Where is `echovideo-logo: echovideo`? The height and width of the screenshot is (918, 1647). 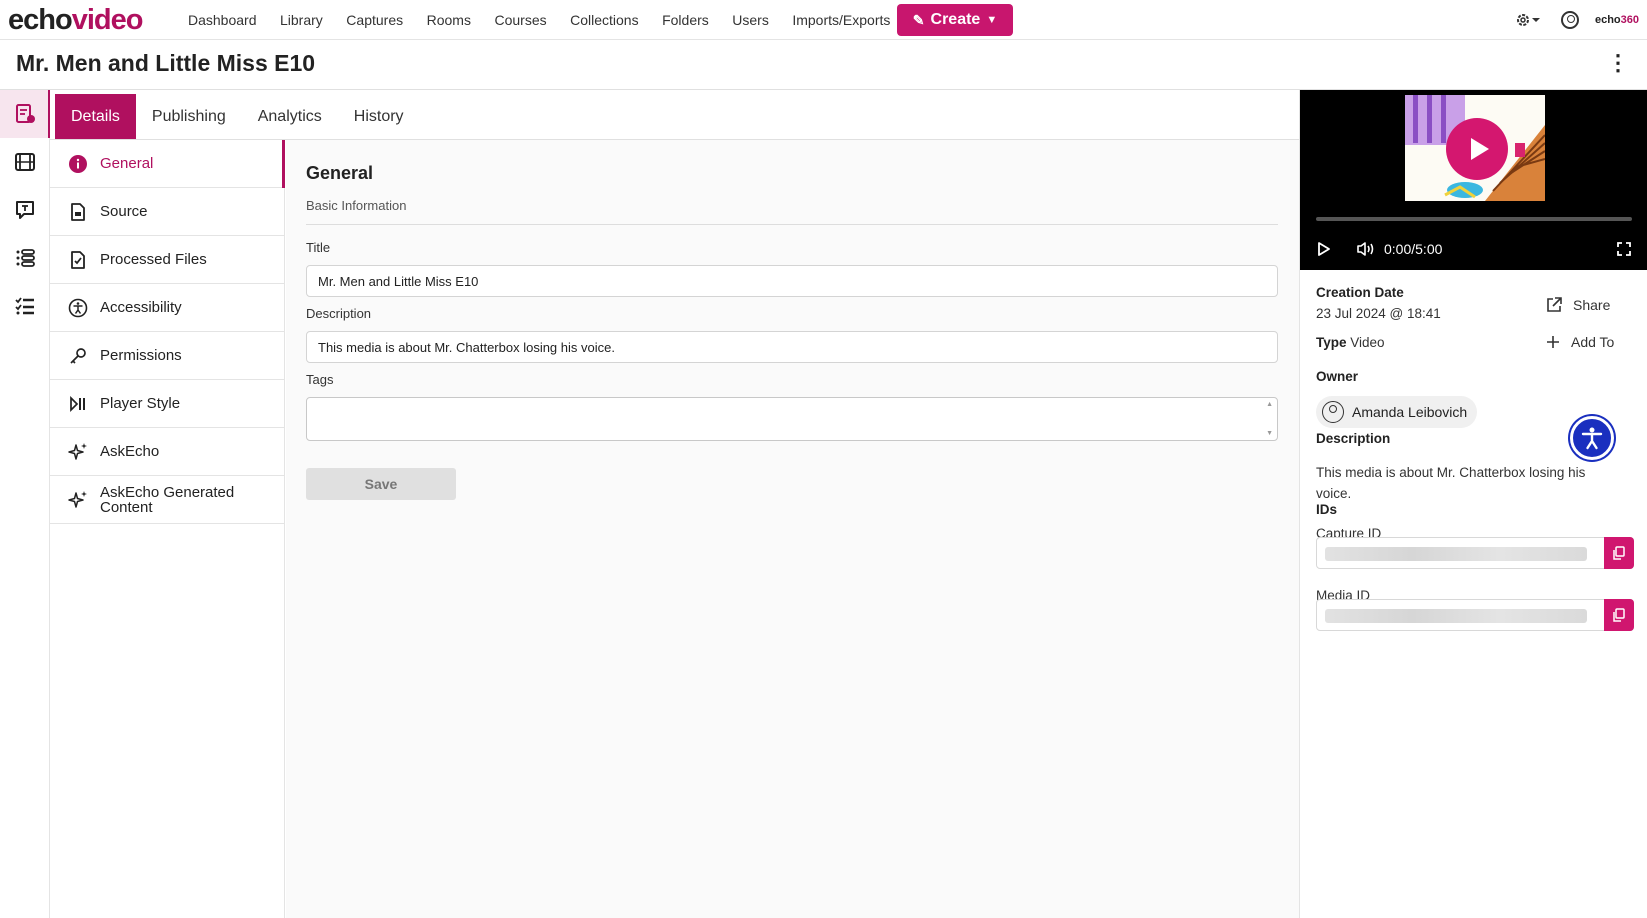
echovideo-logo: echovideo is located at coordinates (75, 20).